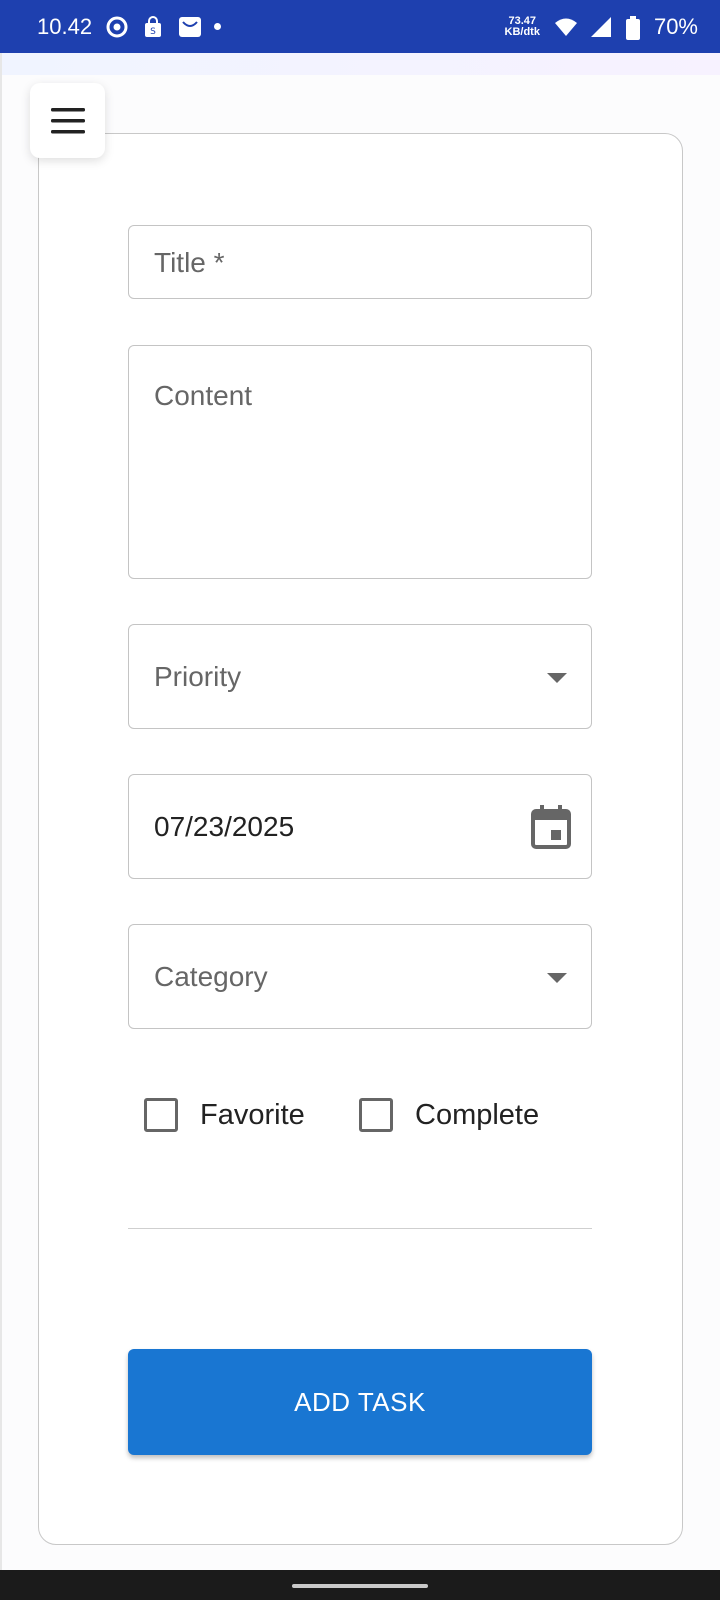 This screenshot has height=1600, width=720. What do you see at coordinates (161, 1115) in the screenshot?
I see `favorite-checkbox` at bounding box center [161, 1115].